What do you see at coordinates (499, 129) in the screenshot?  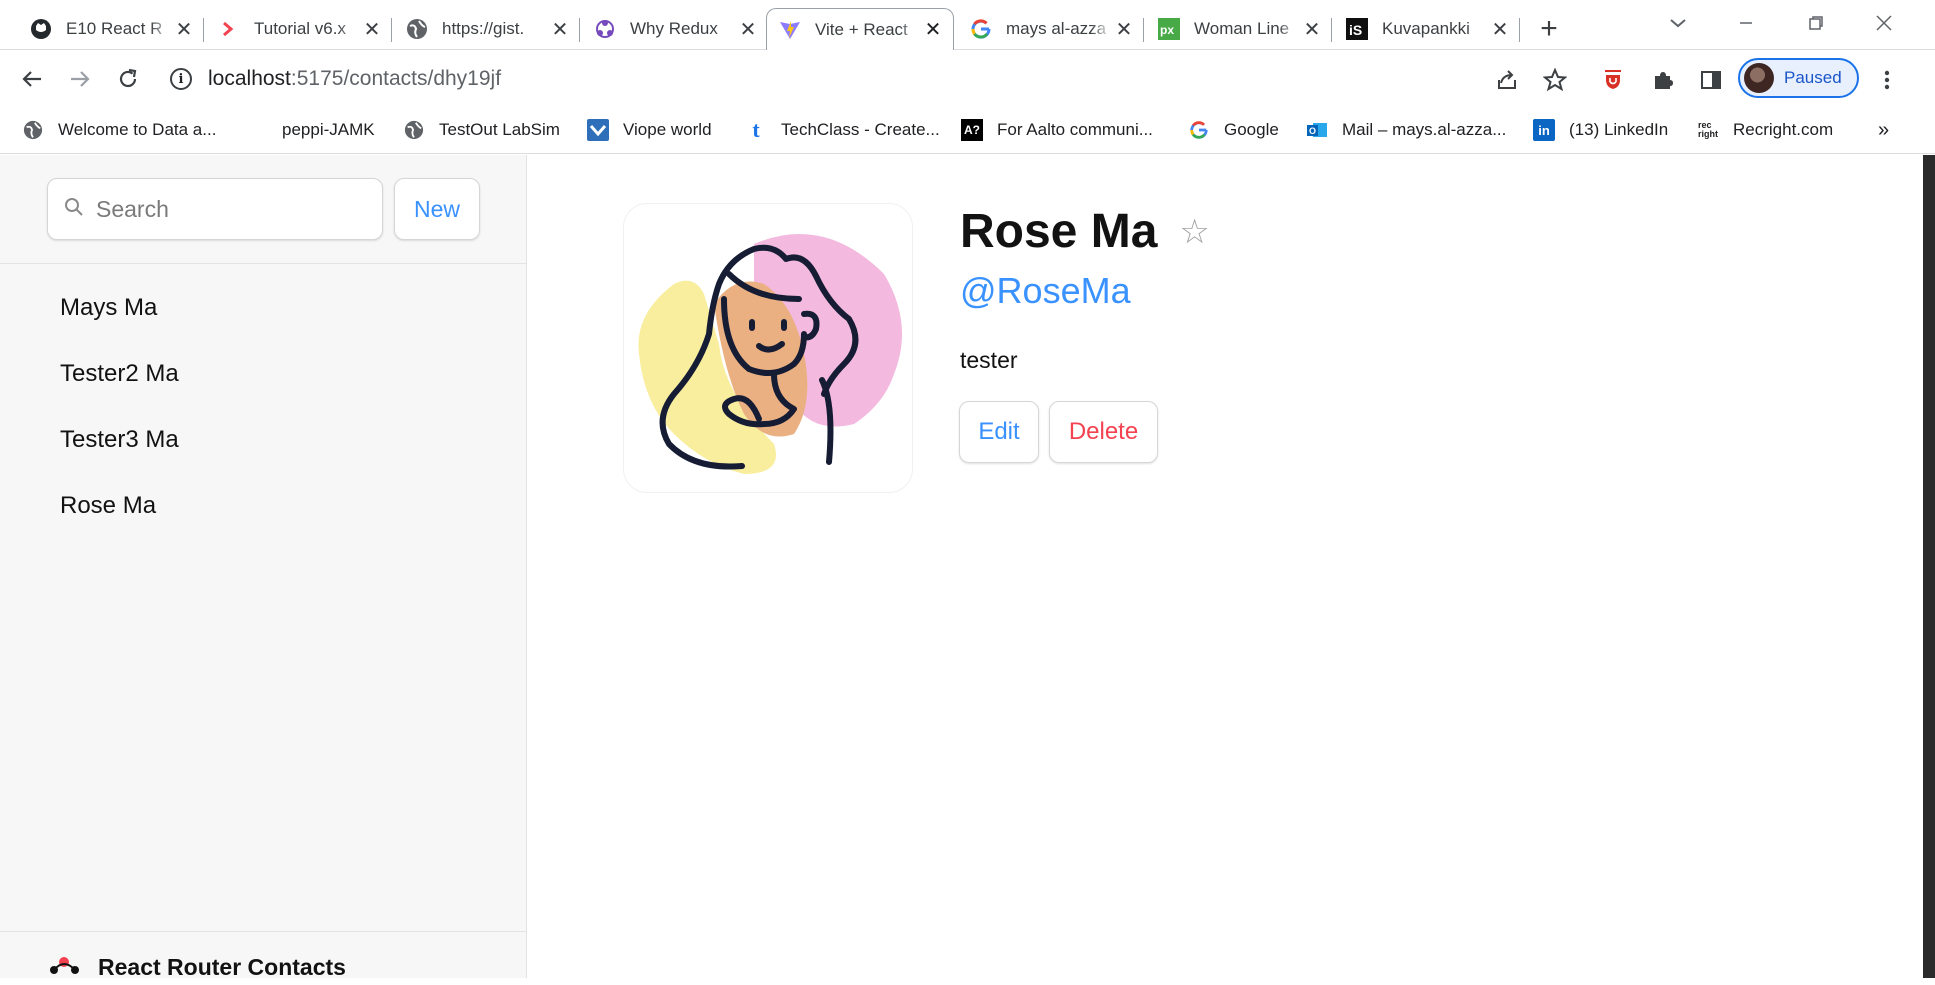 I see `bookmark-label: TestOut LabSim` at bounding box center [499, 129].